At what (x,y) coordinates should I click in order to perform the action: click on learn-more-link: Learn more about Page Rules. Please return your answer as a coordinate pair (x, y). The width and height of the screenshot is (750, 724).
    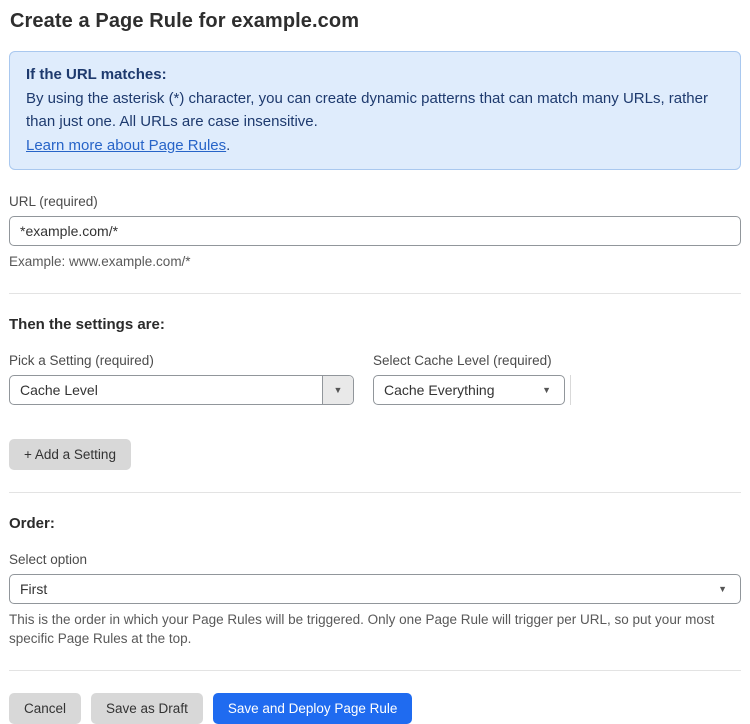
    Looking at the image, I should click on (126, 145).